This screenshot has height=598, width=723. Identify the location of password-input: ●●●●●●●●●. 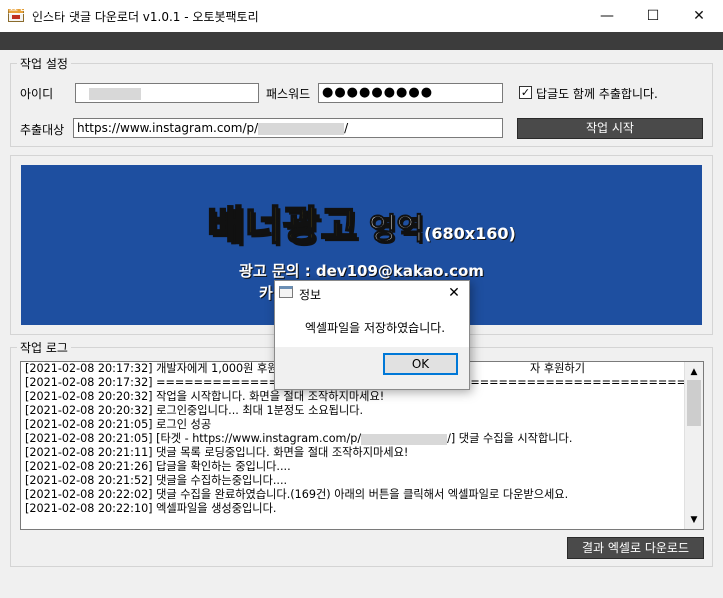
(410, 93).